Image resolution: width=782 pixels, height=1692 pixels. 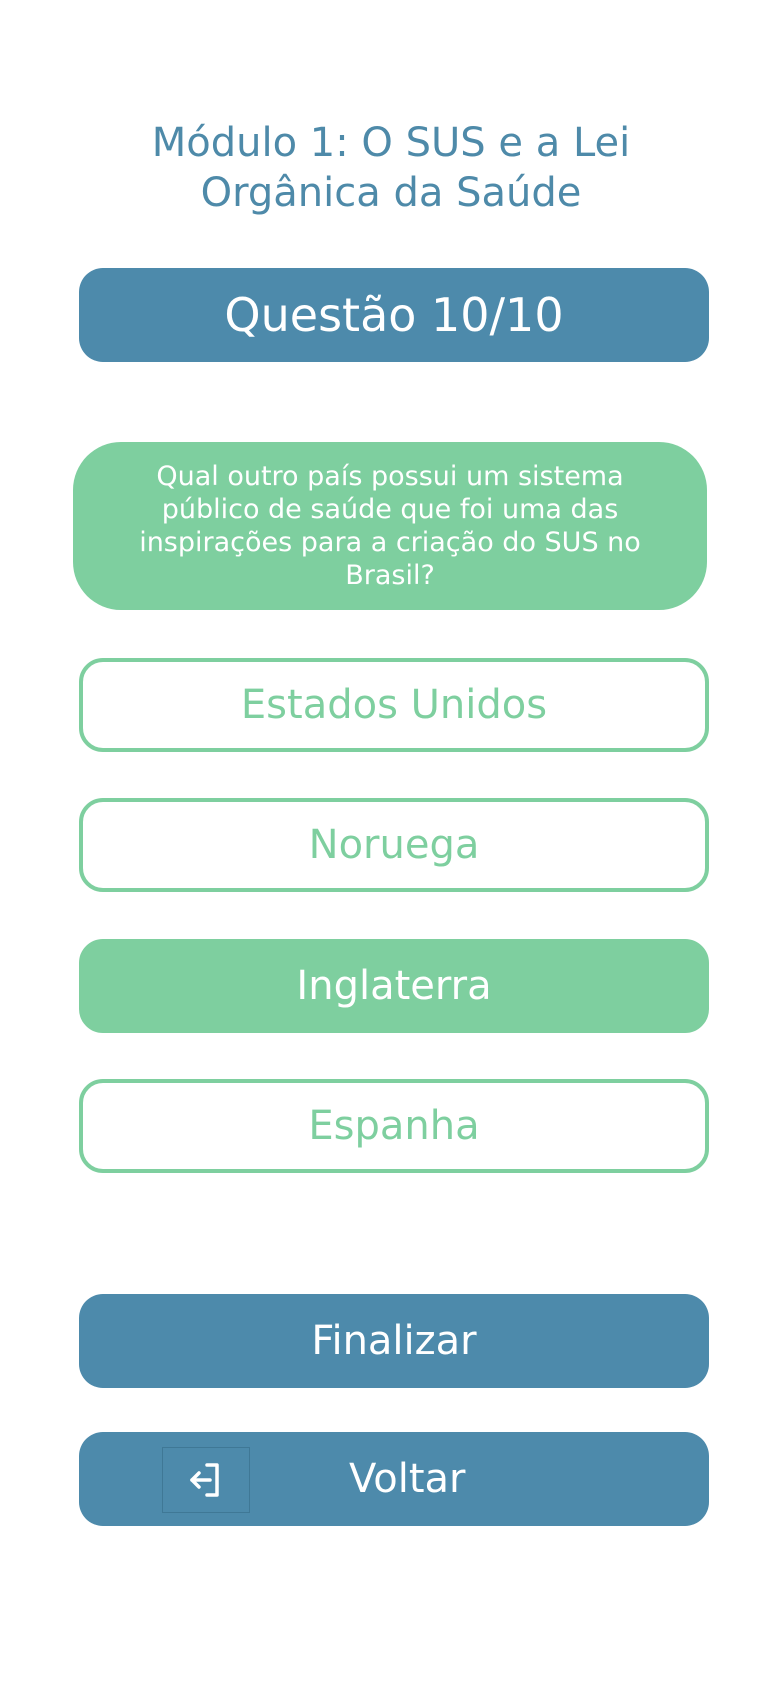 I want to click on question-counter: Questão 10/10, so click(x=394, y=315).